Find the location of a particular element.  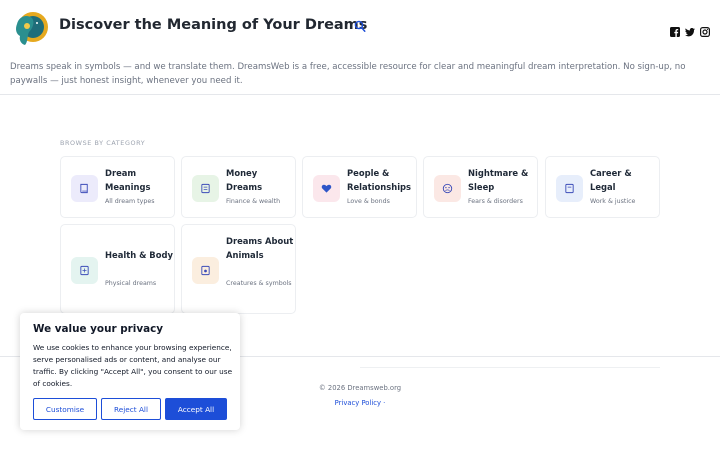

category-card-health-body: Health & Body Physical dreams is located at coordinates (117, 269).